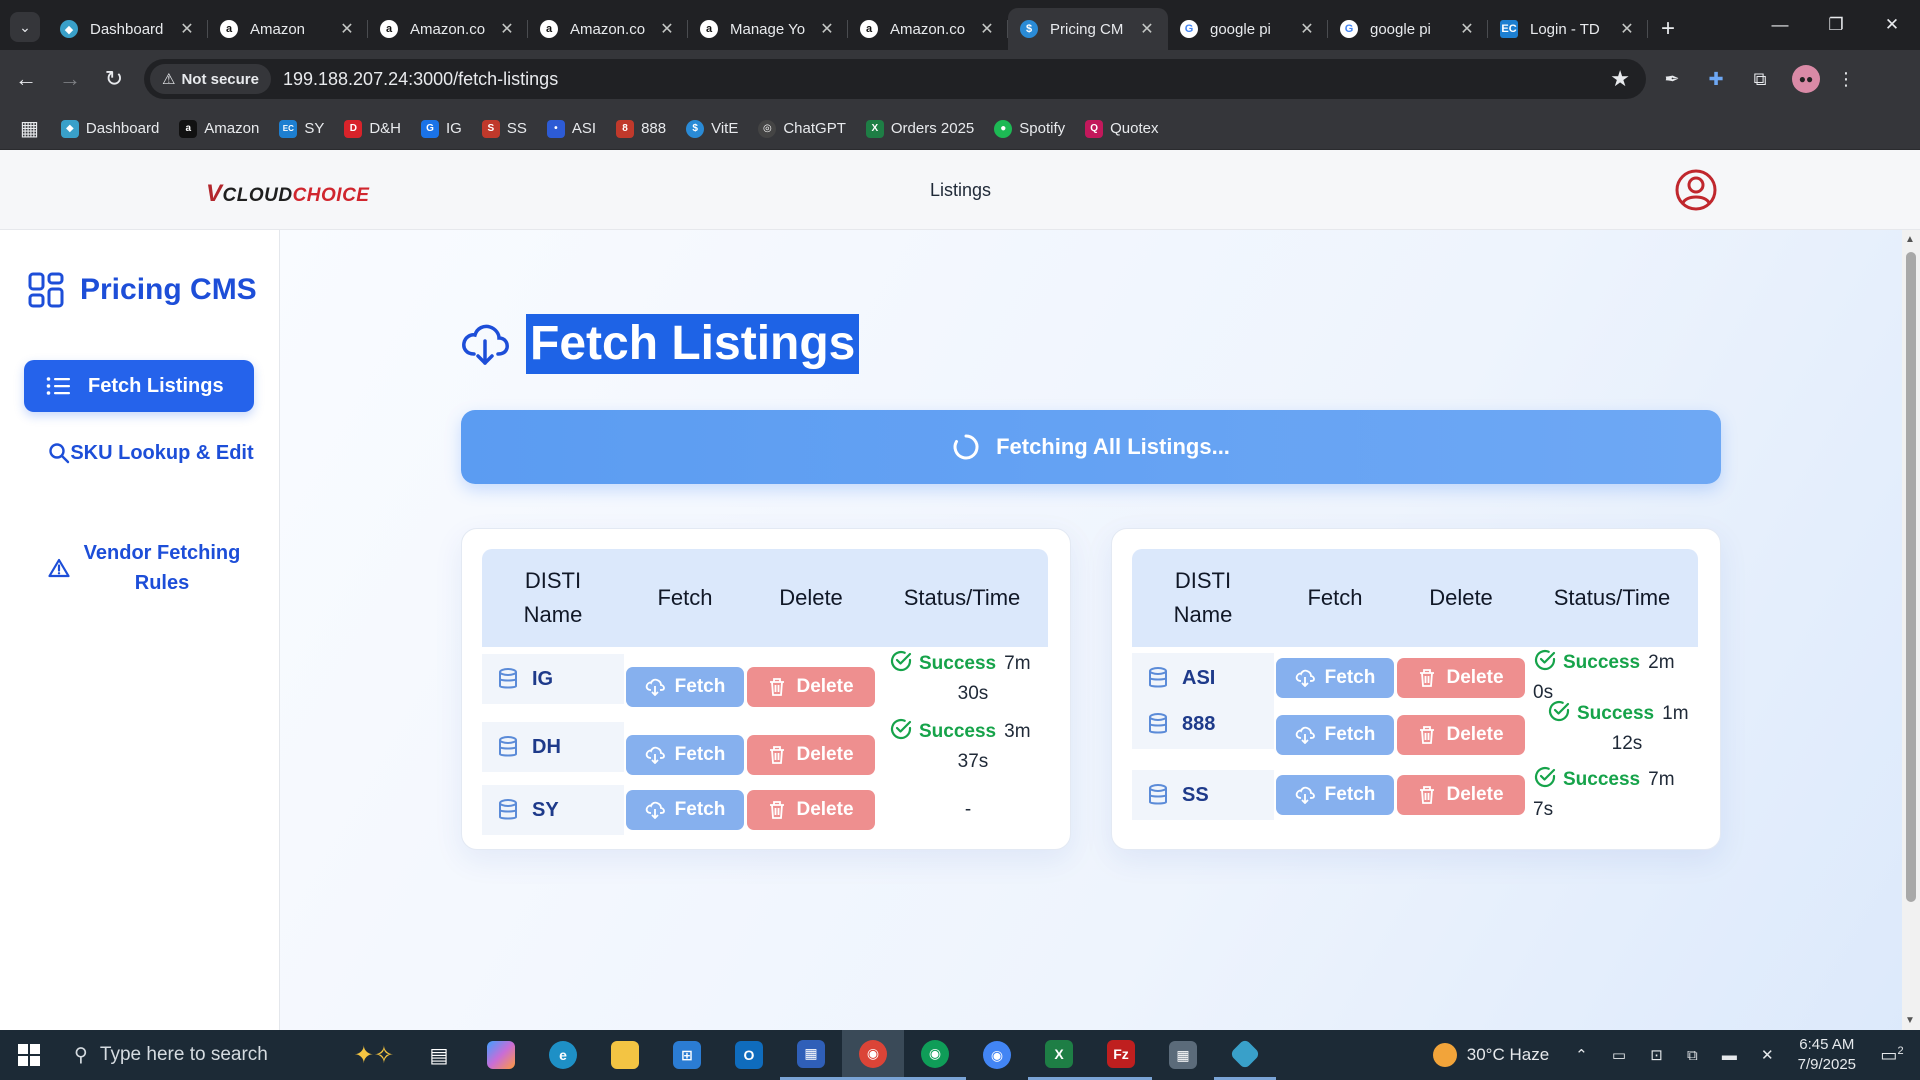 The height and width of the screenshot is (1080, 1920). Describe the element at coordinates (26, 79) in the screenshot. I see `back-button: ←` at that location.